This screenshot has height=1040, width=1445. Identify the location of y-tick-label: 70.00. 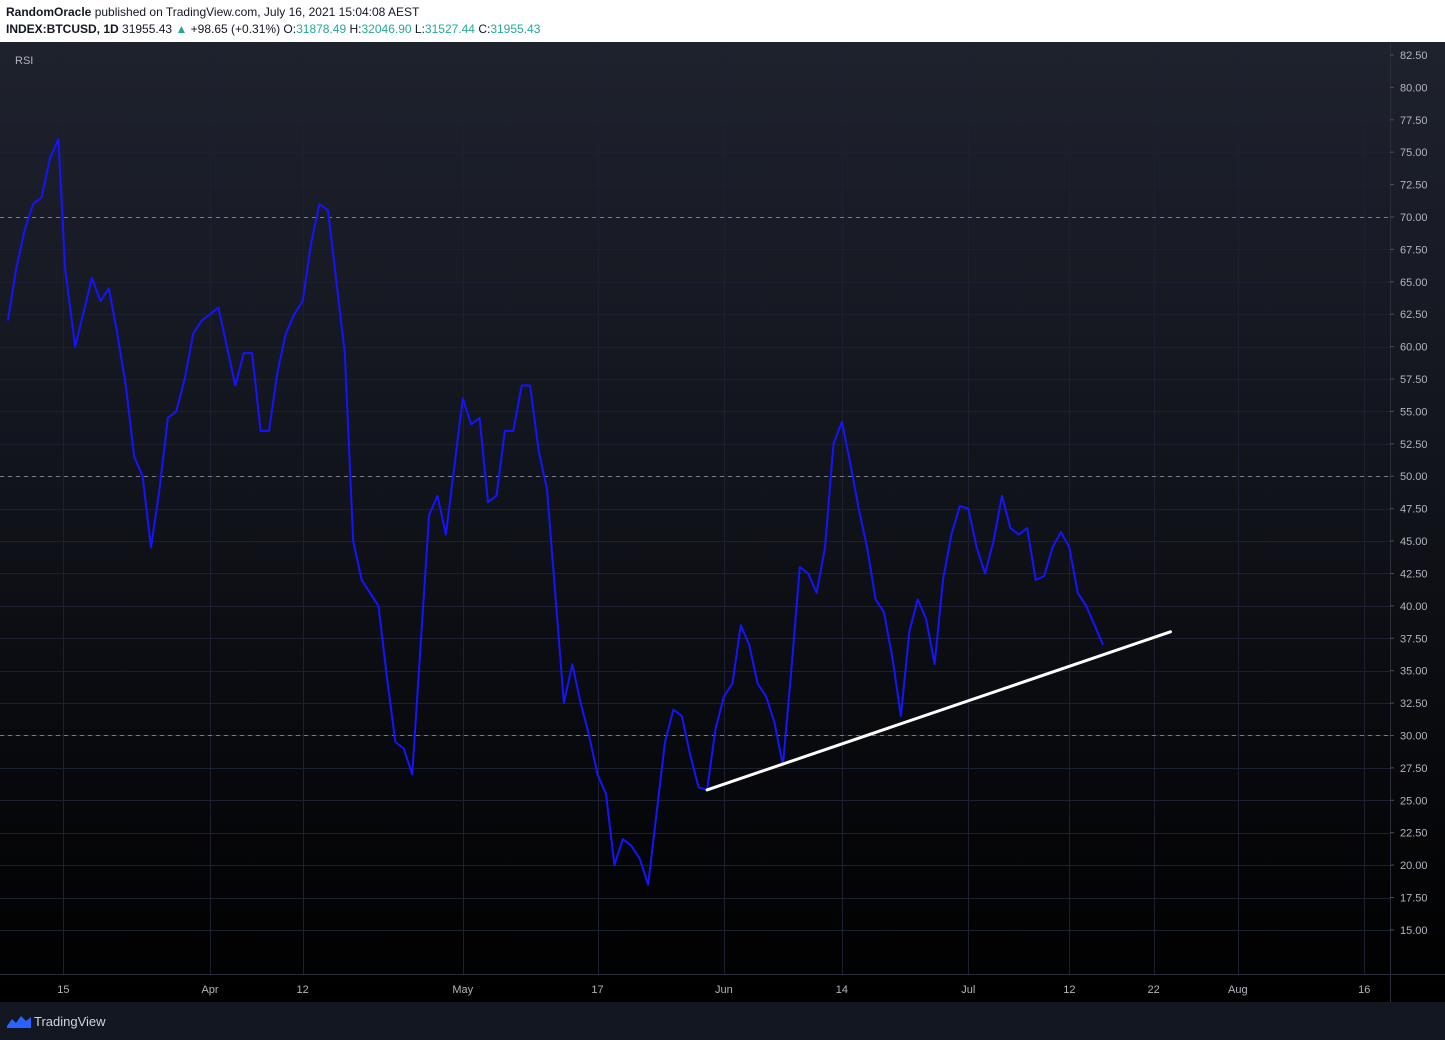
(1414, 218).